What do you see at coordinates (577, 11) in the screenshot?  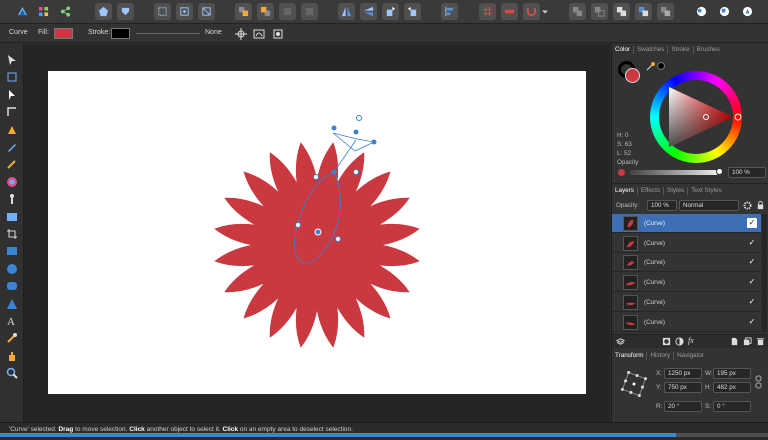 I see `boolean-add-icon` at bounding box center [577, 11].